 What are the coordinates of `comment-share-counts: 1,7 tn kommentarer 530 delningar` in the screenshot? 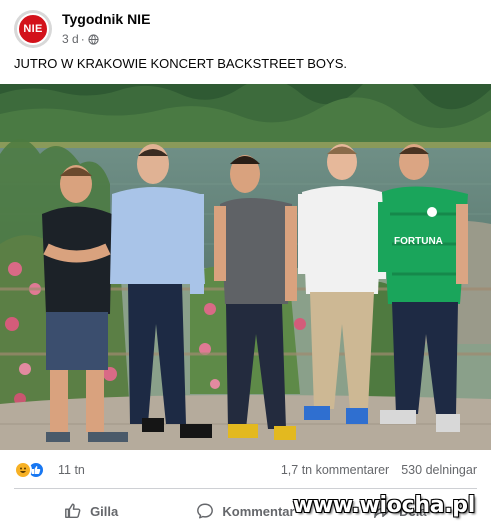 It's located at (379, 470).